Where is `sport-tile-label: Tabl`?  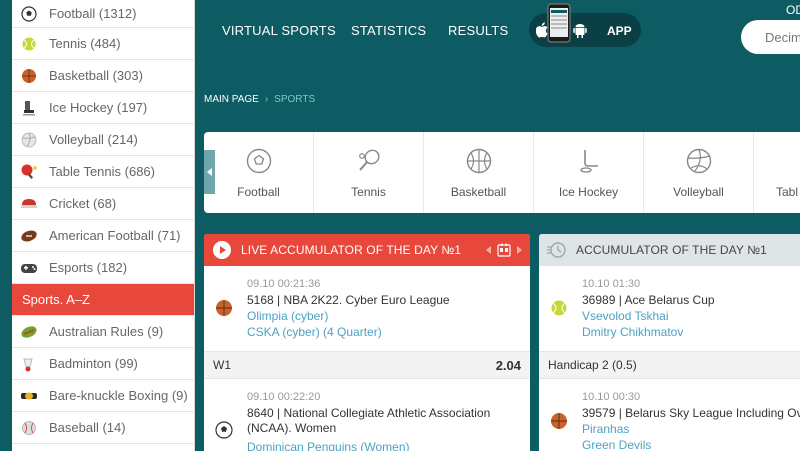
sport-tile-label: Tabl is located at coordinates (787, 192).